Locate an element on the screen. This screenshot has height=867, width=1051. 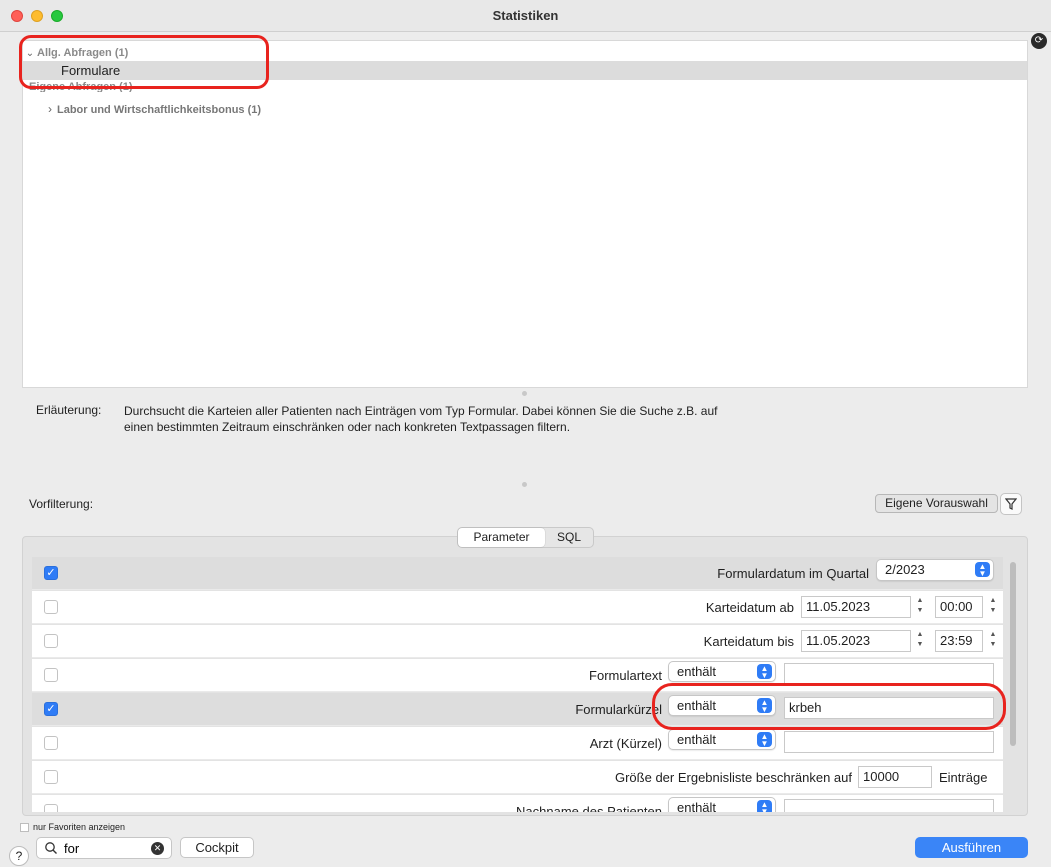
param-row-clip: Nachname des Patienten enthält ▲ ▼ is located at coordinates (517, 803).